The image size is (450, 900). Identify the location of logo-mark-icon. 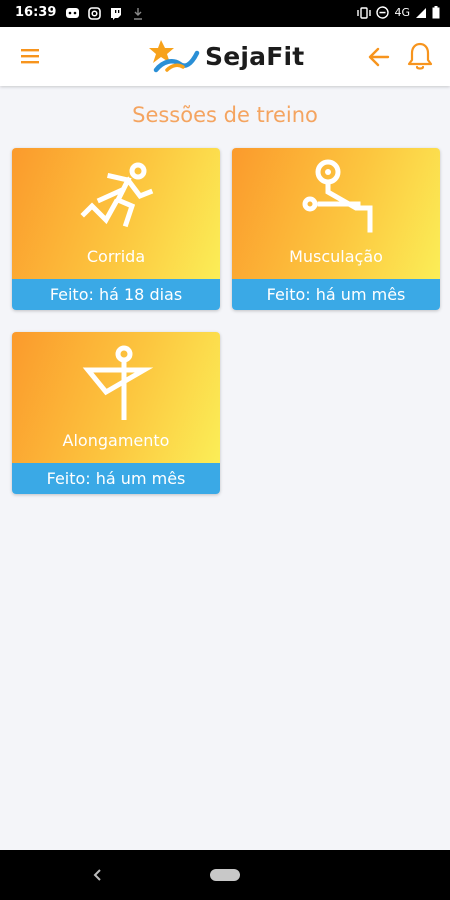
(174, 56).